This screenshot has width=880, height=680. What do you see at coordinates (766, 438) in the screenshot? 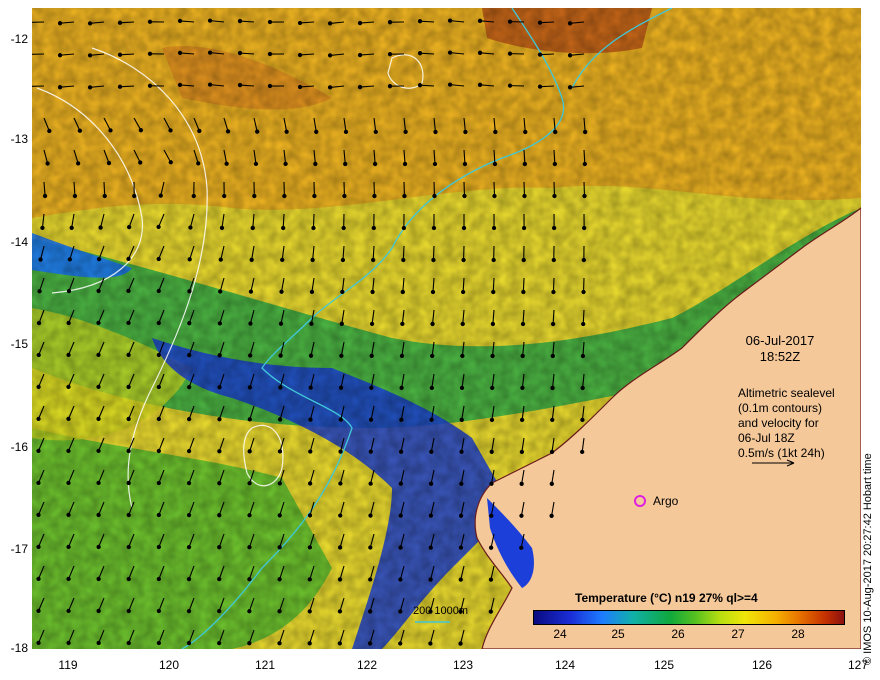
I see `legend-text-4: 06-Jul 18Z` at bounding box center [766, 438].